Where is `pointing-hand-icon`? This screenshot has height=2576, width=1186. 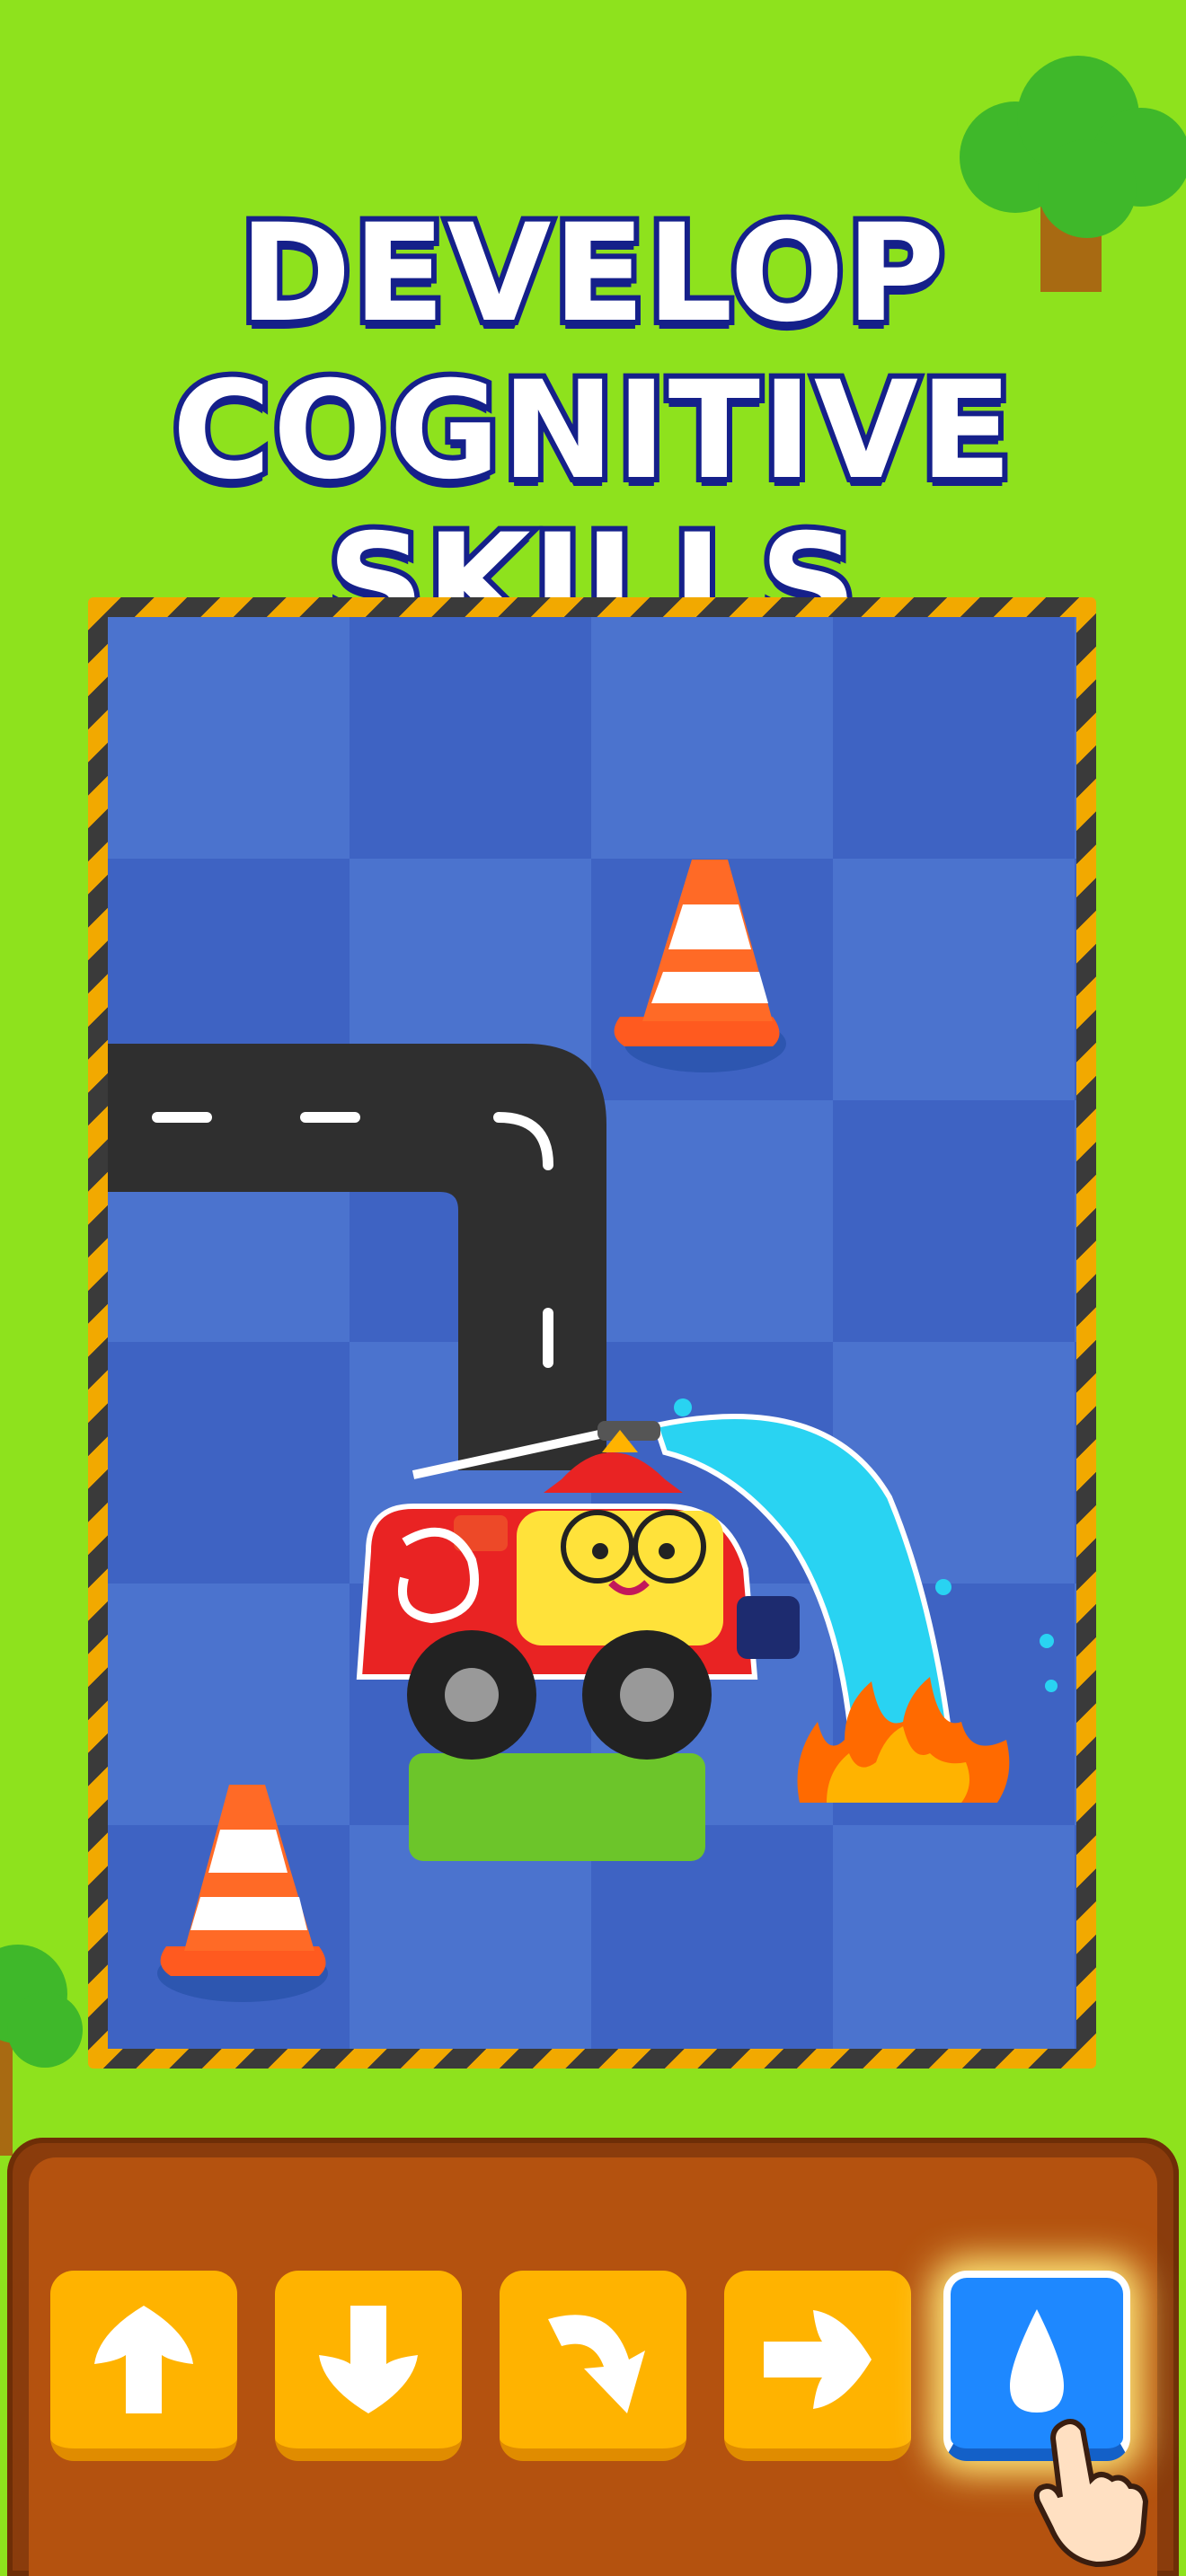
pointing-hand-icon is located at coordinates (1091, 2493).